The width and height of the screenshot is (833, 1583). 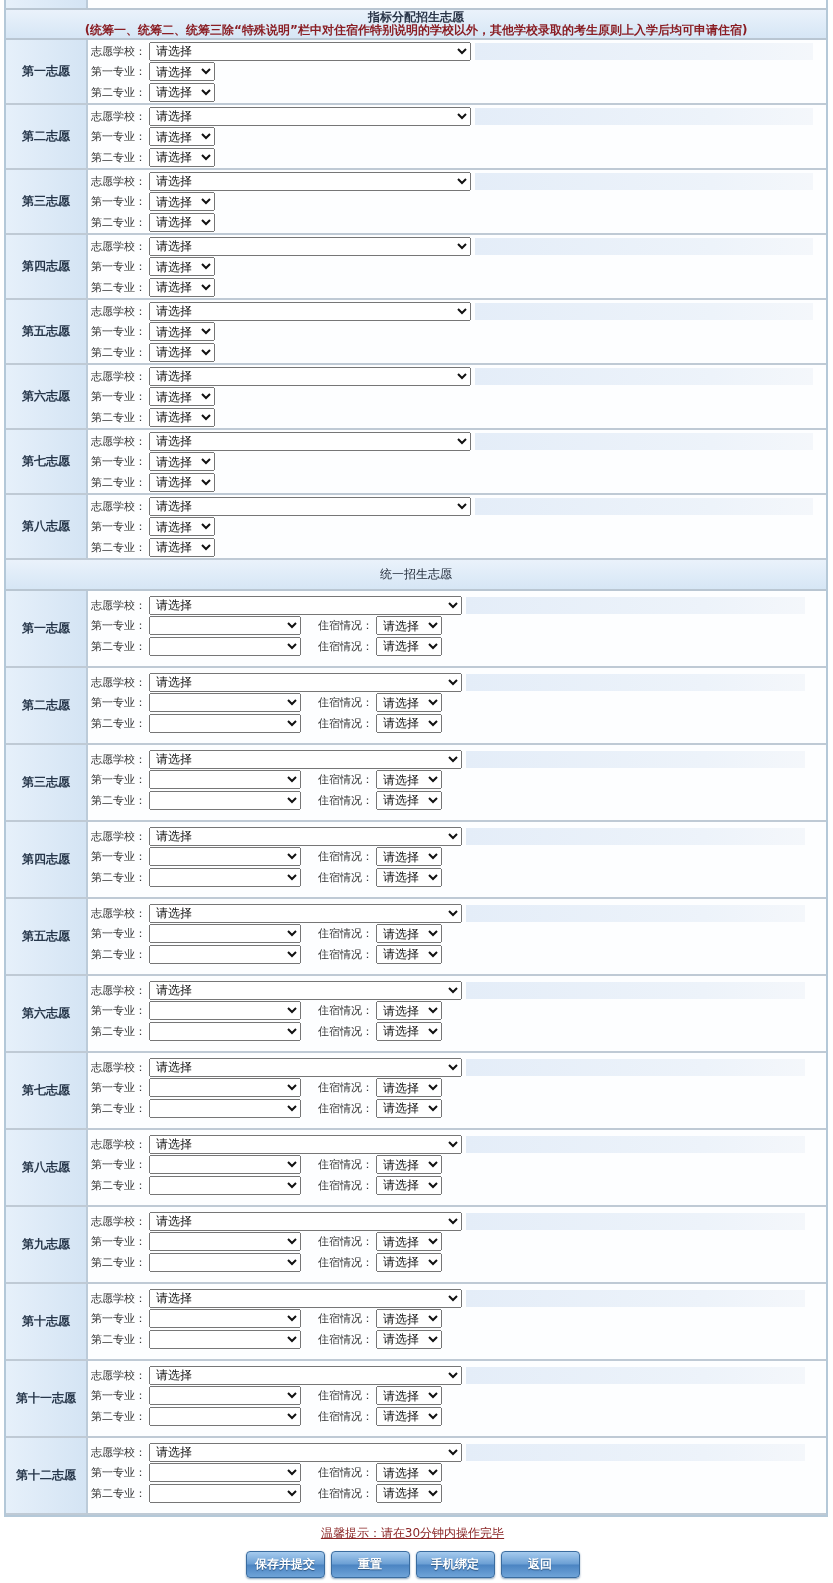 I want to click on choice-heading-cell: 第五志愿, so click(x=47, y=936).